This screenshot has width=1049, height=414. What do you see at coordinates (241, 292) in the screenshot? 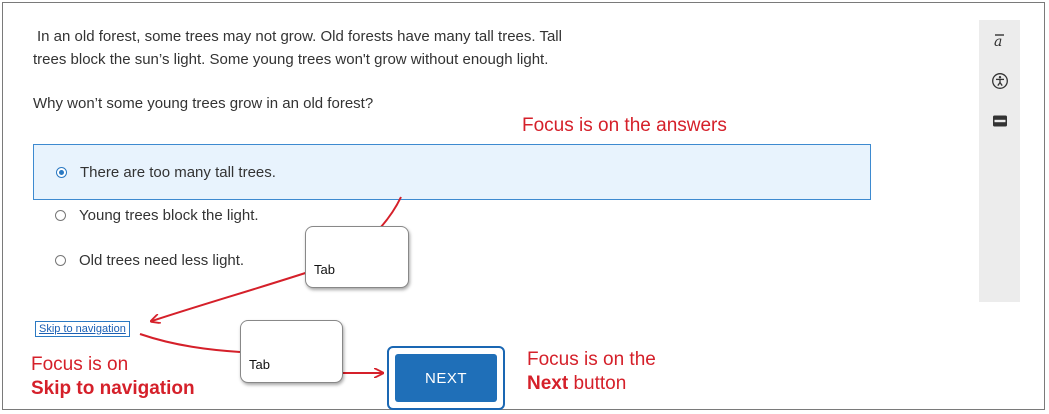
I see `arrow-tab-to-skip-link` at bounding box center [241, 292].